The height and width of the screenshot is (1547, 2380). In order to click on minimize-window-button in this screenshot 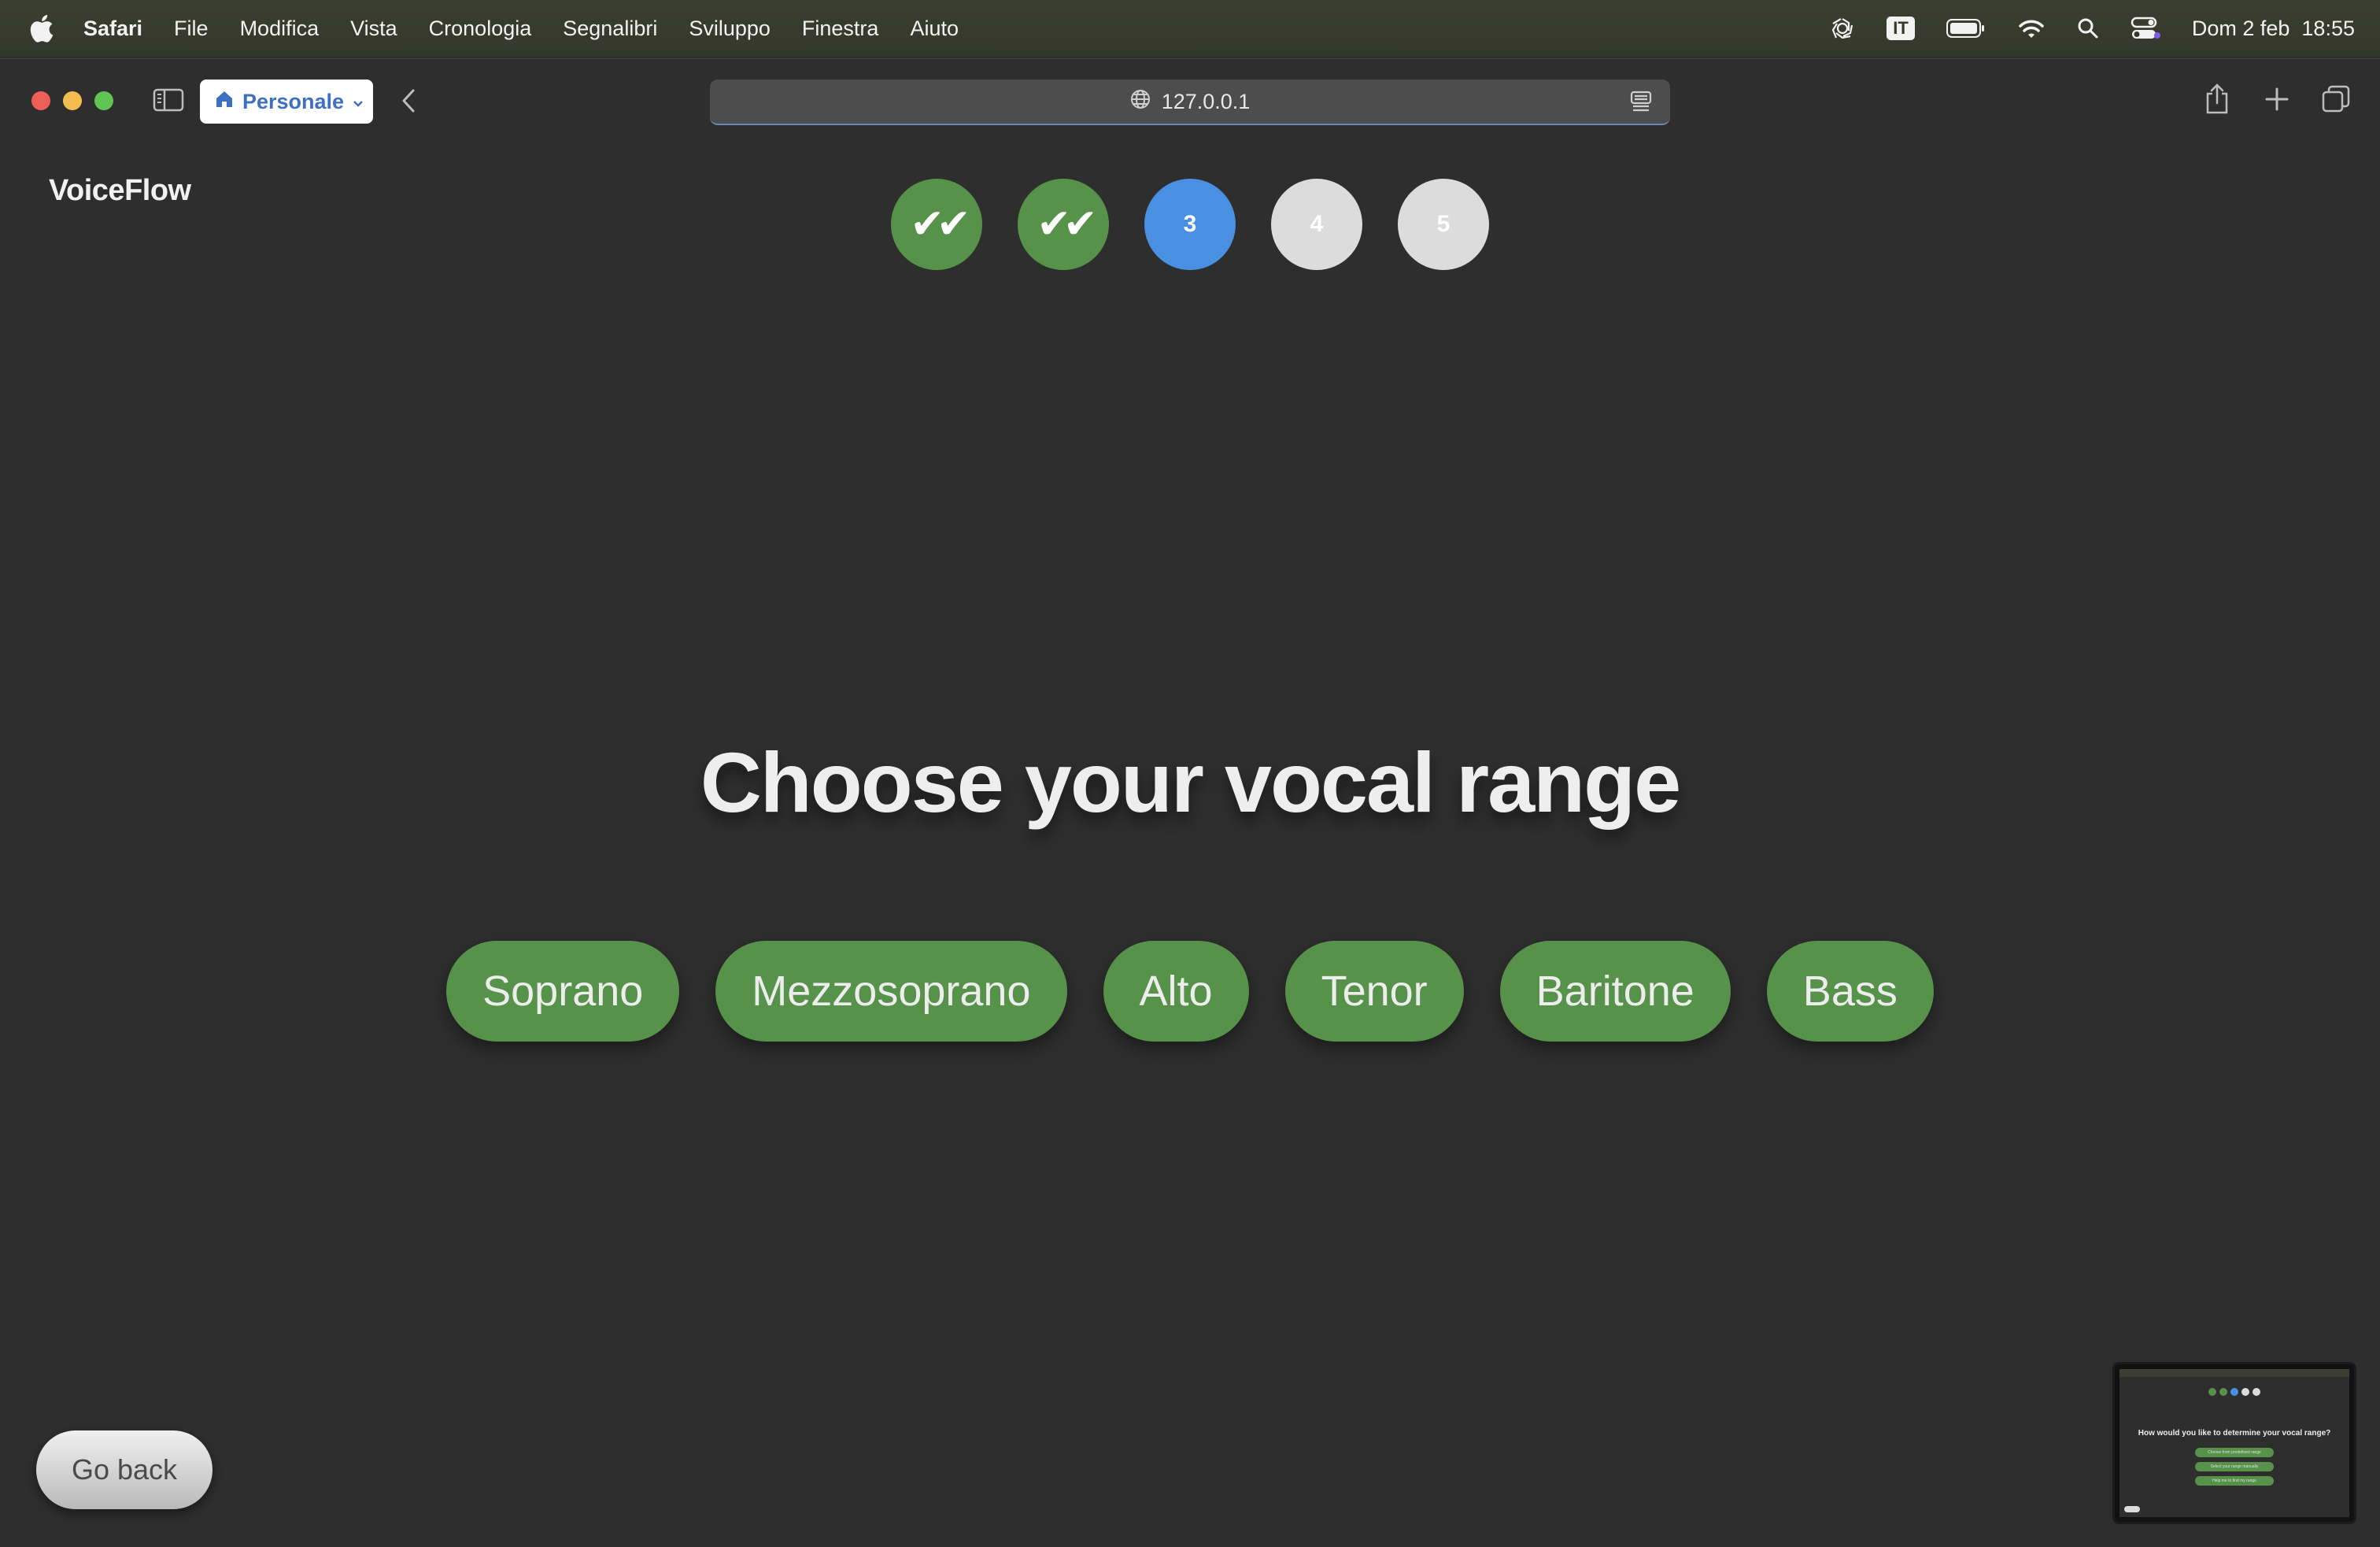, I will do `click(72, 100)`.